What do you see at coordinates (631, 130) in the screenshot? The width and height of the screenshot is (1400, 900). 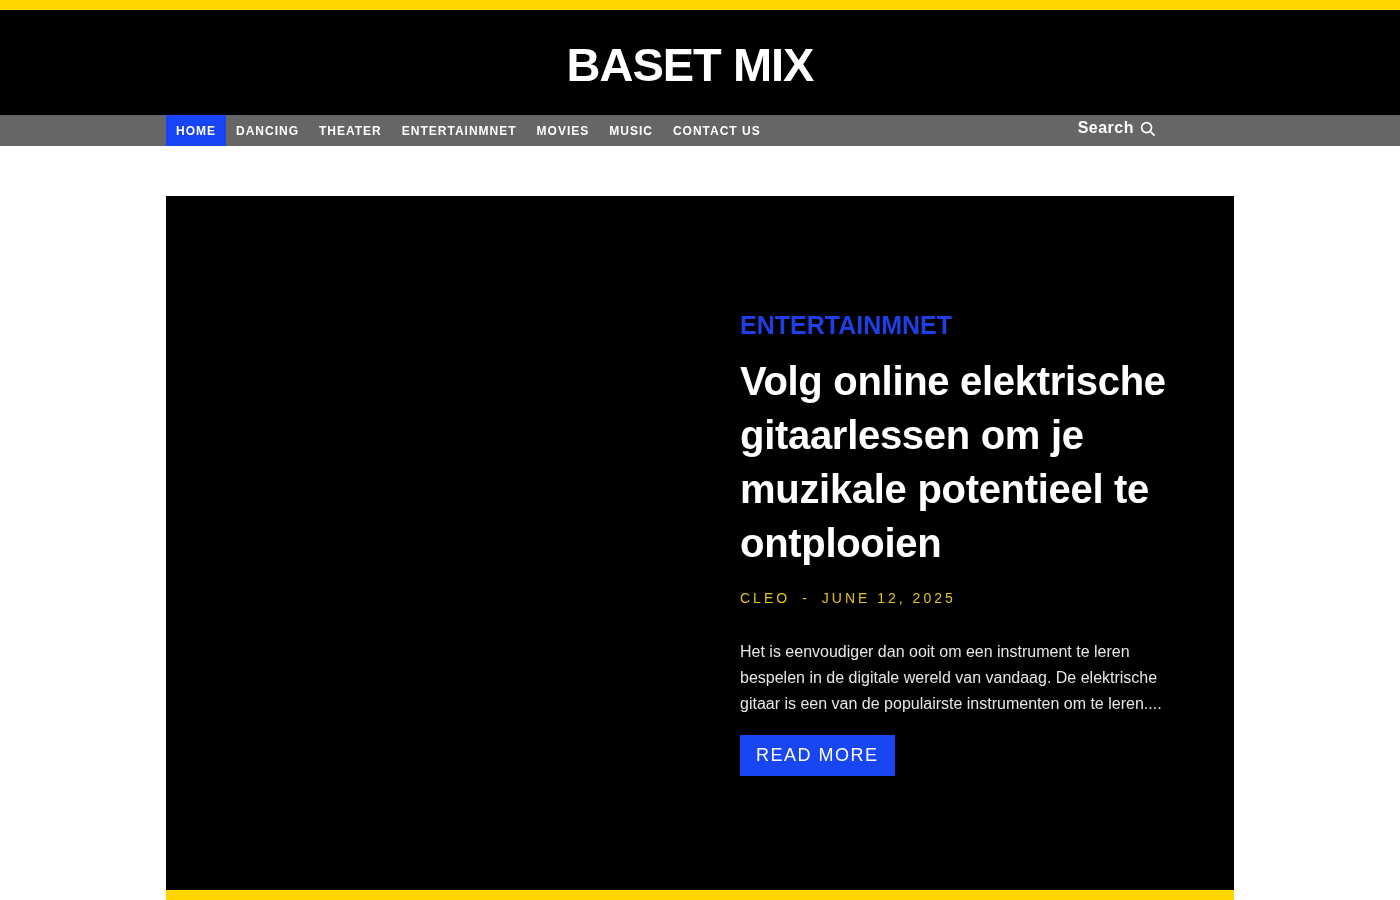 I see `nav-tab: MUSIC` at bounding box center [631, 130].